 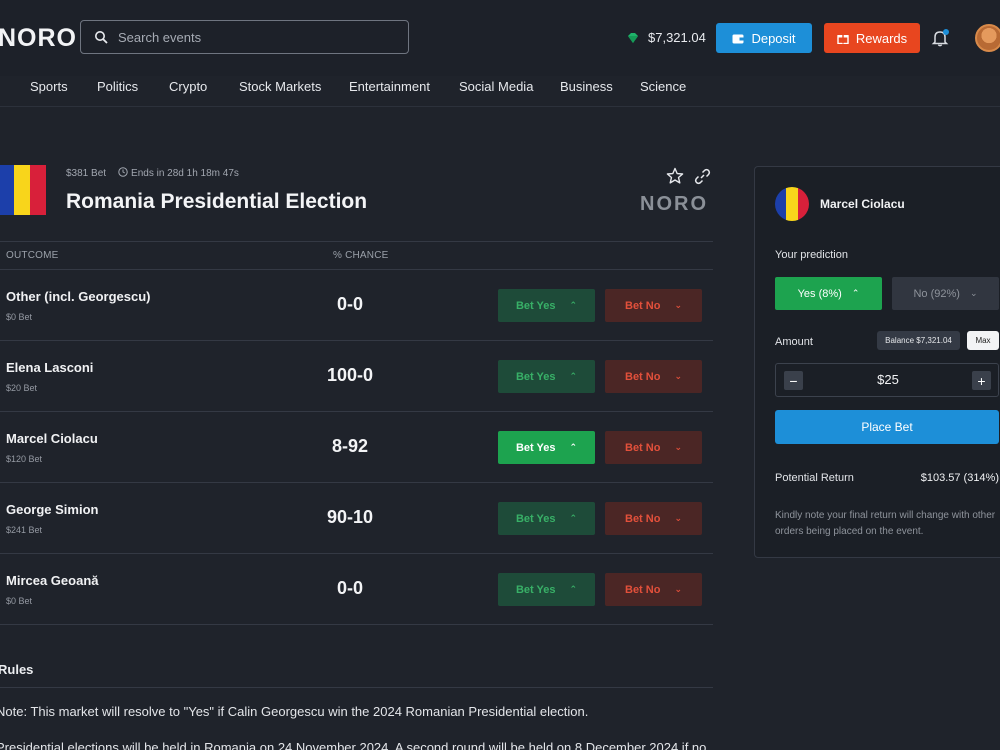 I want to click on outcome-odds: 90-10, so click(x=350, y=517).